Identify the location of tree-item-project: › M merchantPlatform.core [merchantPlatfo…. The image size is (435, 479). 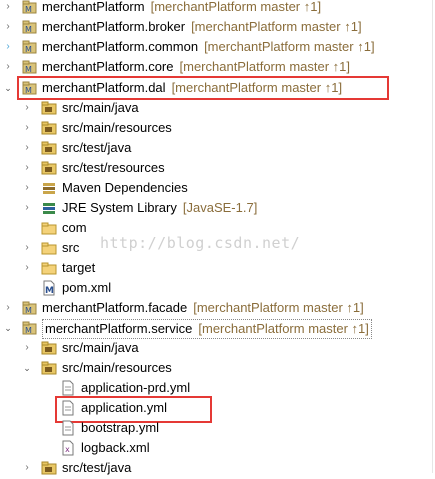
(217, 67).